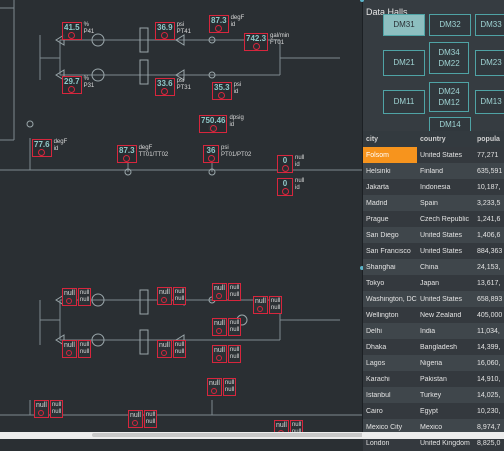 The image size is (504, 451). What do you see at coordinates (489, 379) in the screenshot?
I see `cell-population: 14,910,` at bounding box center [489, 379].